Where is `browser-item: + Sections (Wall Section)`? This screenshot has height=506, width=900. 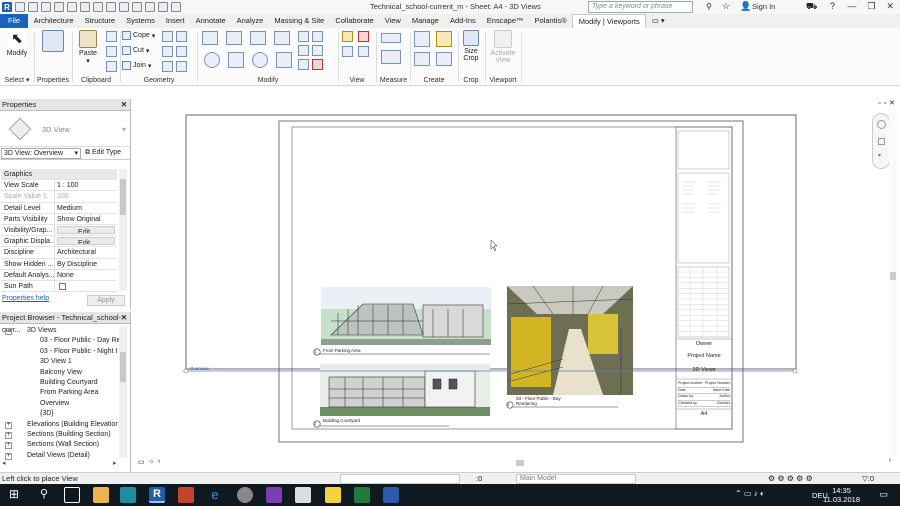 browser-item: + Sections (Wall Section) is located at coordinates (60, 445).